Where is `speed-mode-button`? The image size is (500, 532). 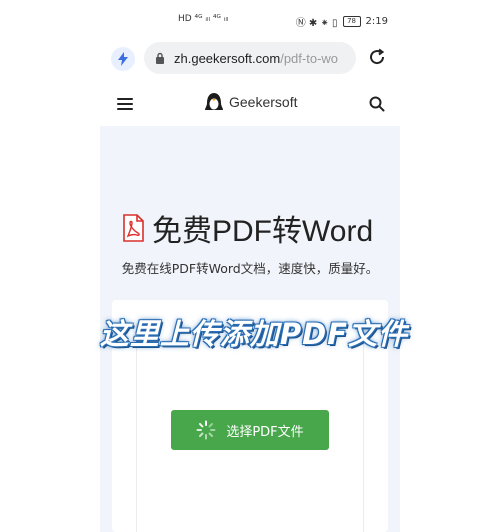
speed-mode-button is located at coordinates (123, 59).